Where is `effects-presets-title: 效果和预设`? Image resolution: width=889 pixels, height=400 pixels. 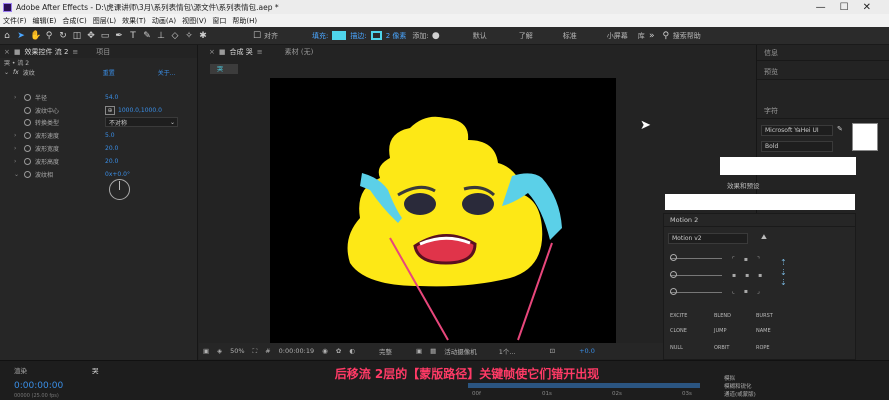 effects-presets-title: 效果和预设 is located at coordinates (792, 186).